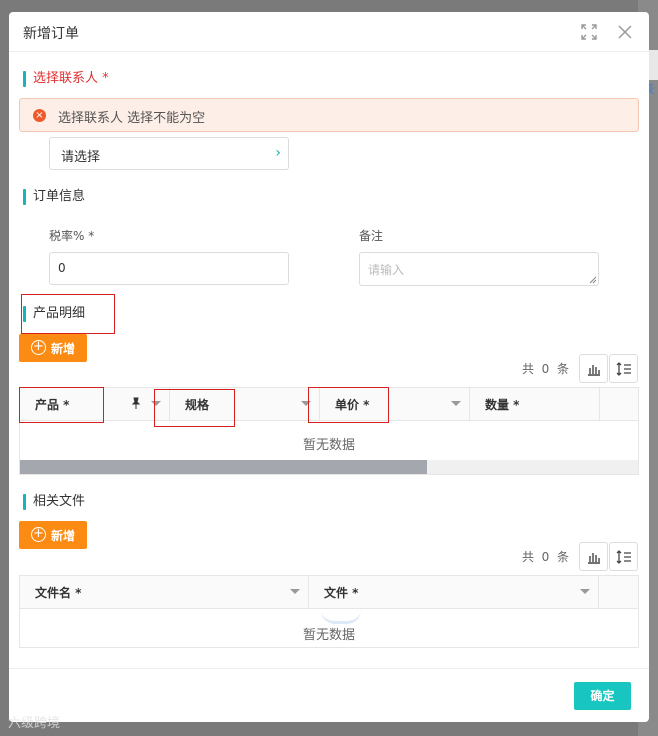  What do you see at coordinates (602, 696) in the screenshot?
I see `confirm-button: 确定` at bounding box center [602, 696].